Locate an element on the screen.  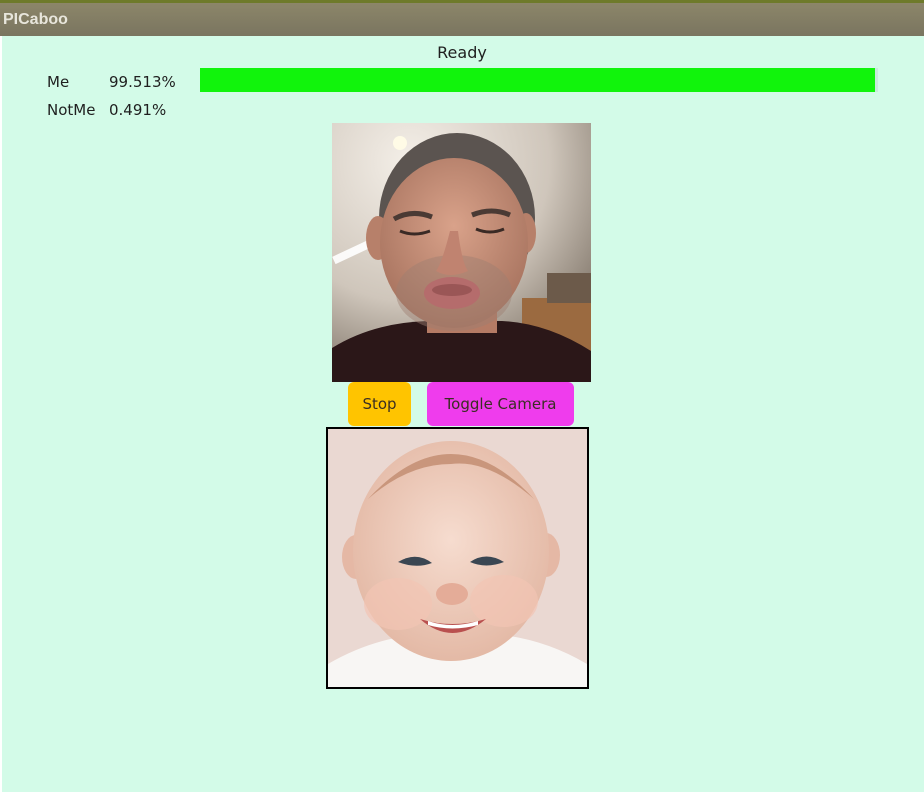
title-bar: PICaboo is located at coordinates (462, 18).